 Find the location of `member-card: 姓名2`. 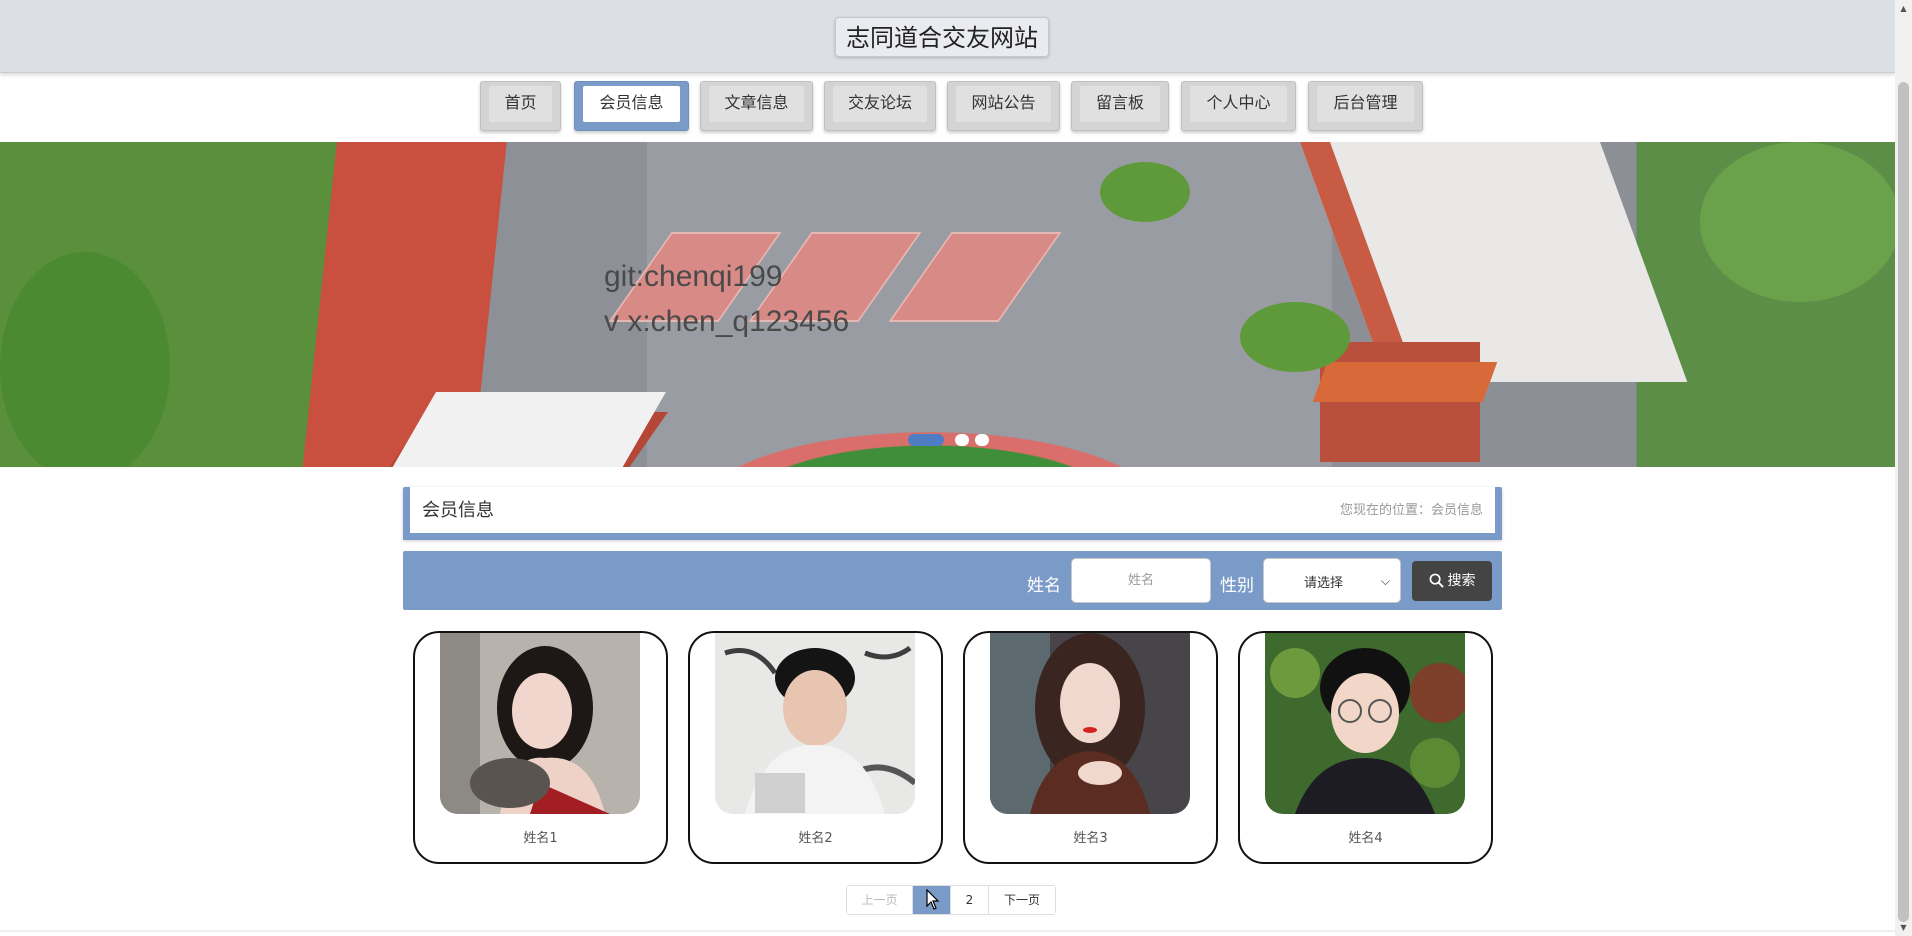

member-card: 姓名2 is located at coordinates (815, 747).